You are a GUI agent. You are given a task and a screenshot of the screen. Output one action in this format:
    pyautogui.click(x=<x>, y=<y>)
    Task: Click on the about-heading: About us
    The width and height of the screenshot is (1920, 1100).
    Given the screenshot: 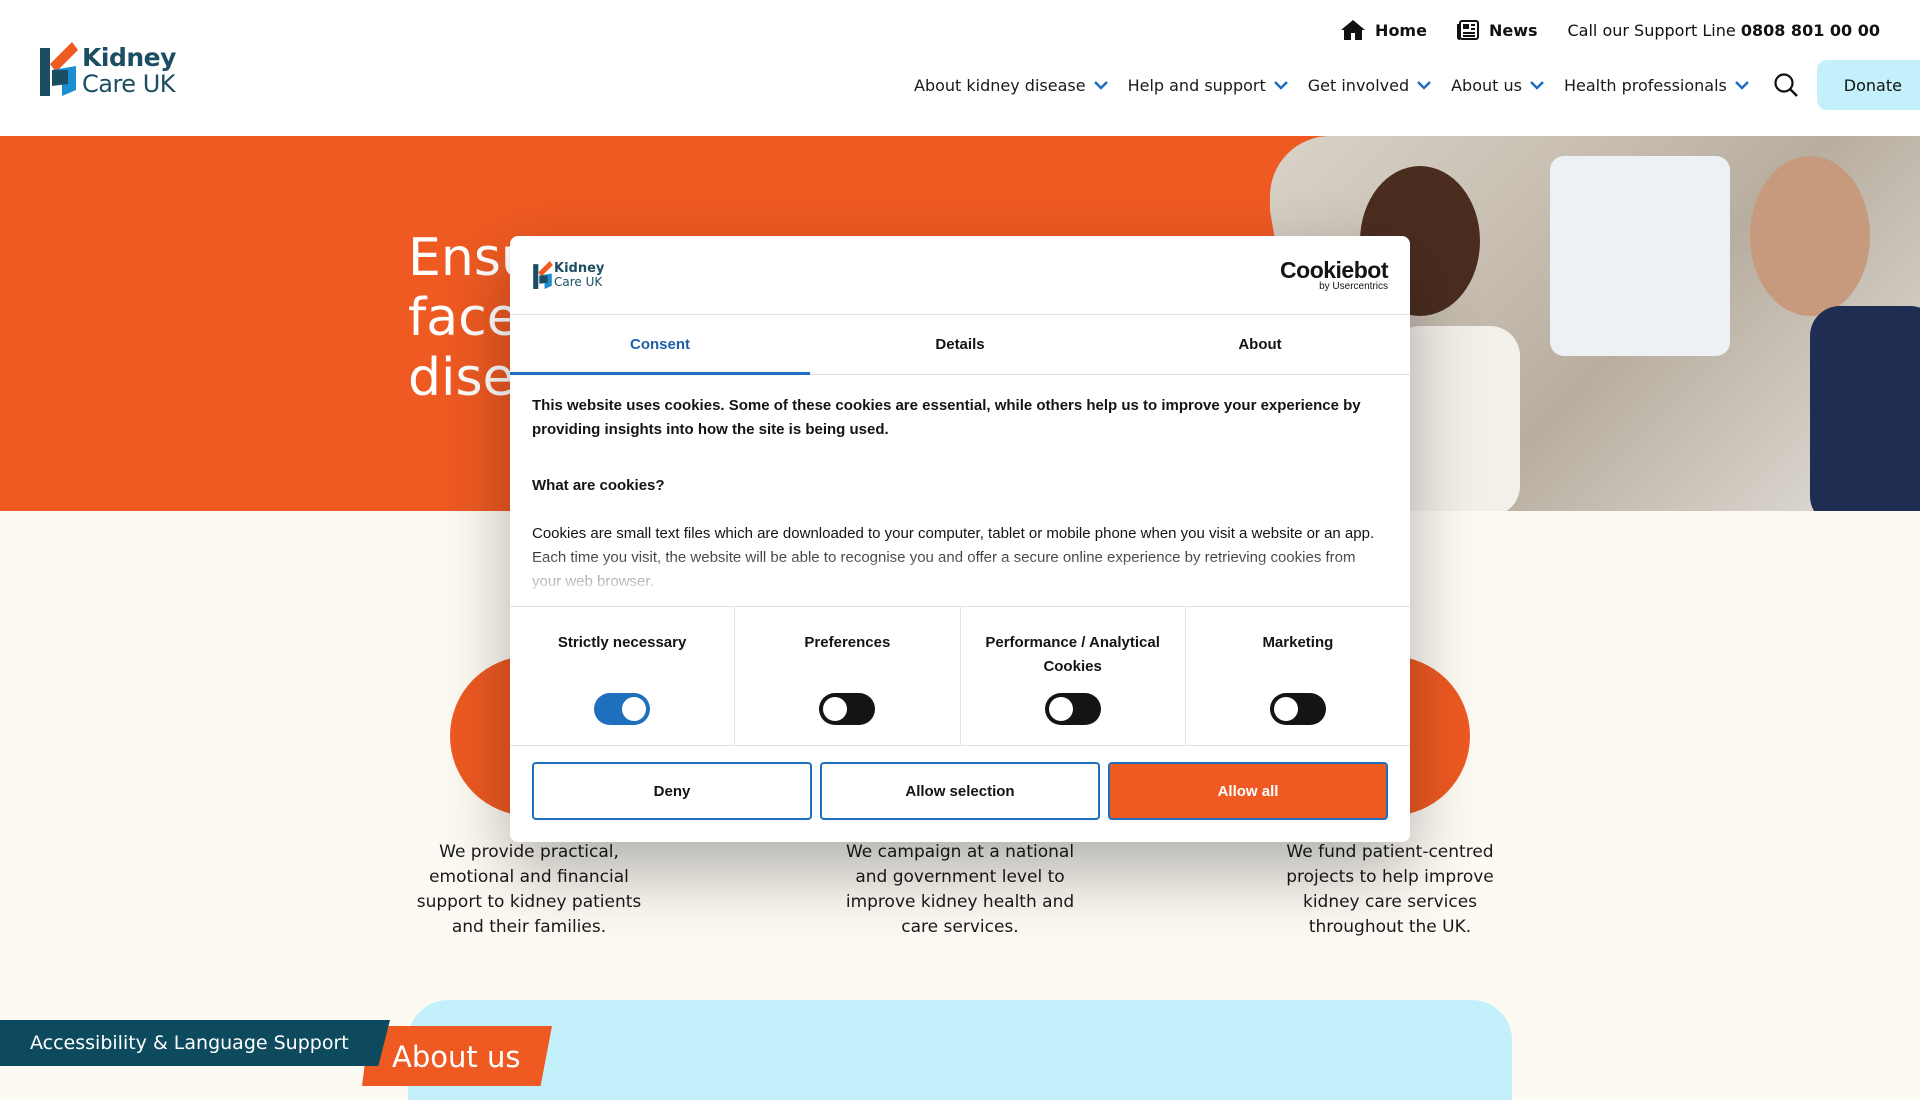 What is the action you would take?
    pyautogui.click(x=456, y=1057)
    